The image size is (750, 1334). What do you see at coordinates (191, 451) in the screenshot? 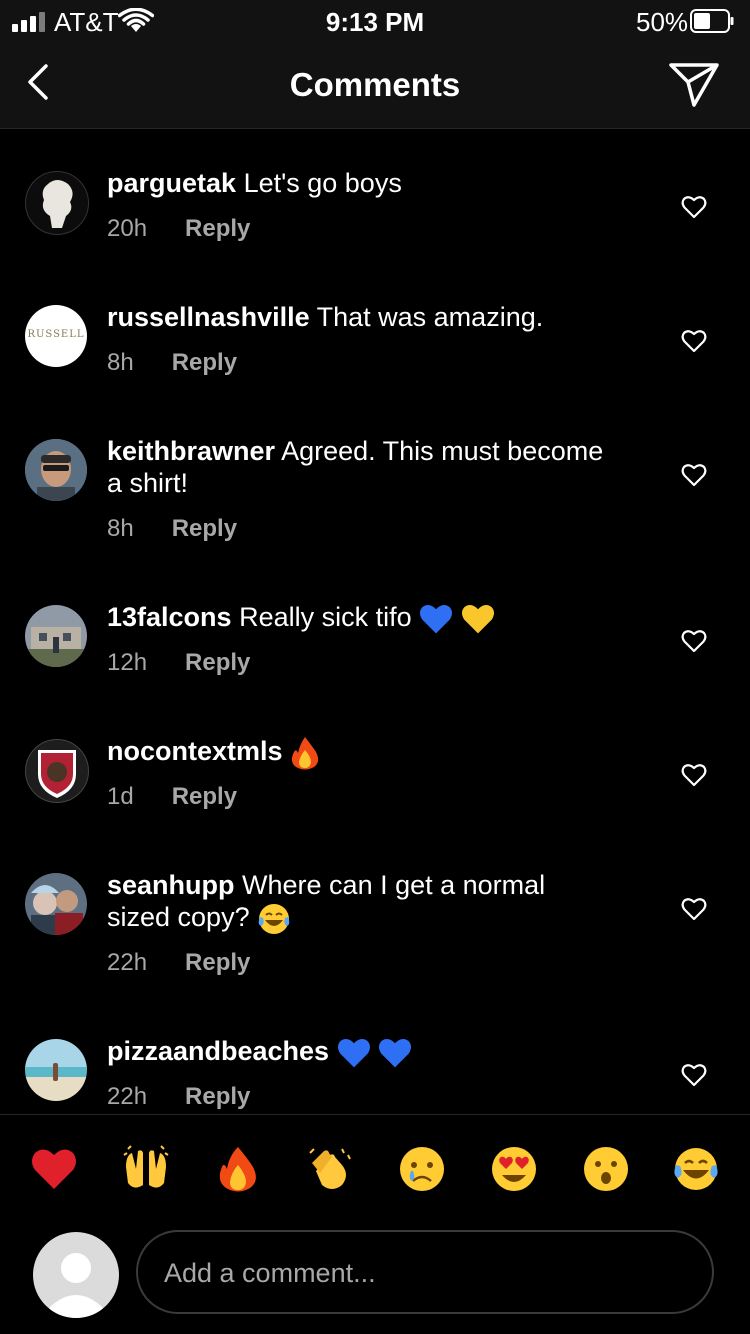
I see `username: keithbrawner` at bounding box center [191, 451].